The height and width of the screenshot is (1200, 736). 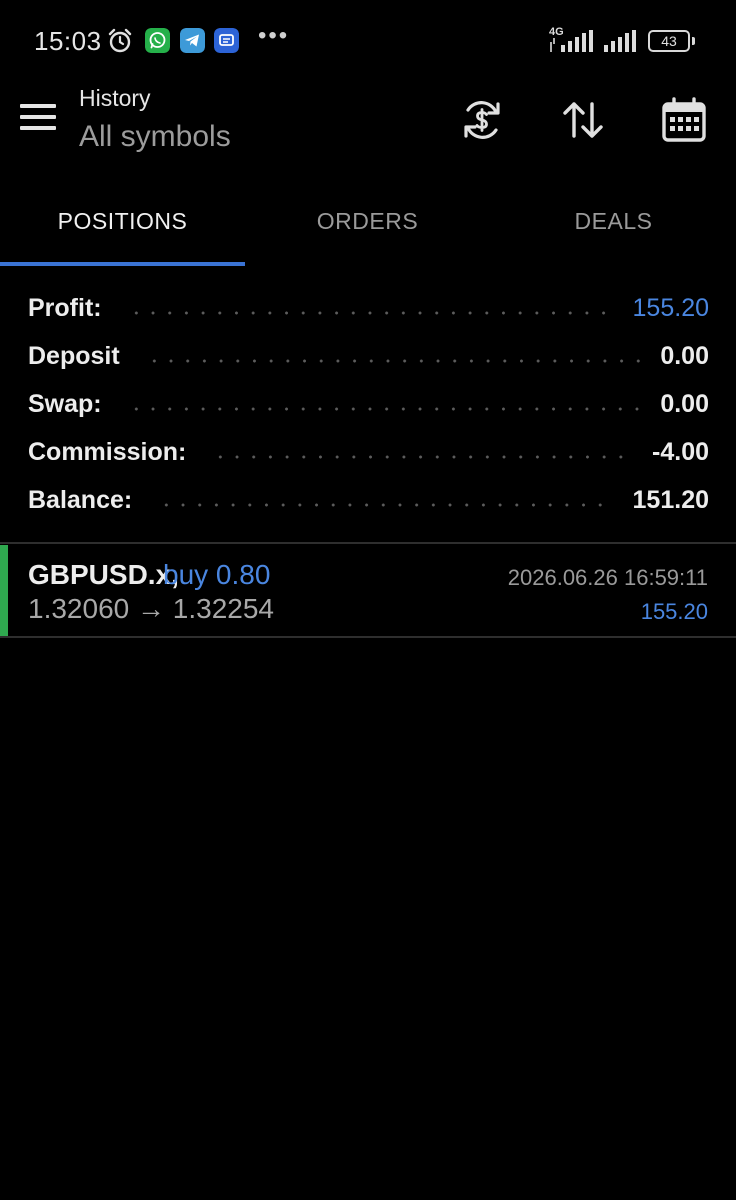 What do you see at coordinates (65, 307) in the screenshot?
I see `summary-label: Profit:` at bounding box center [65, 307].